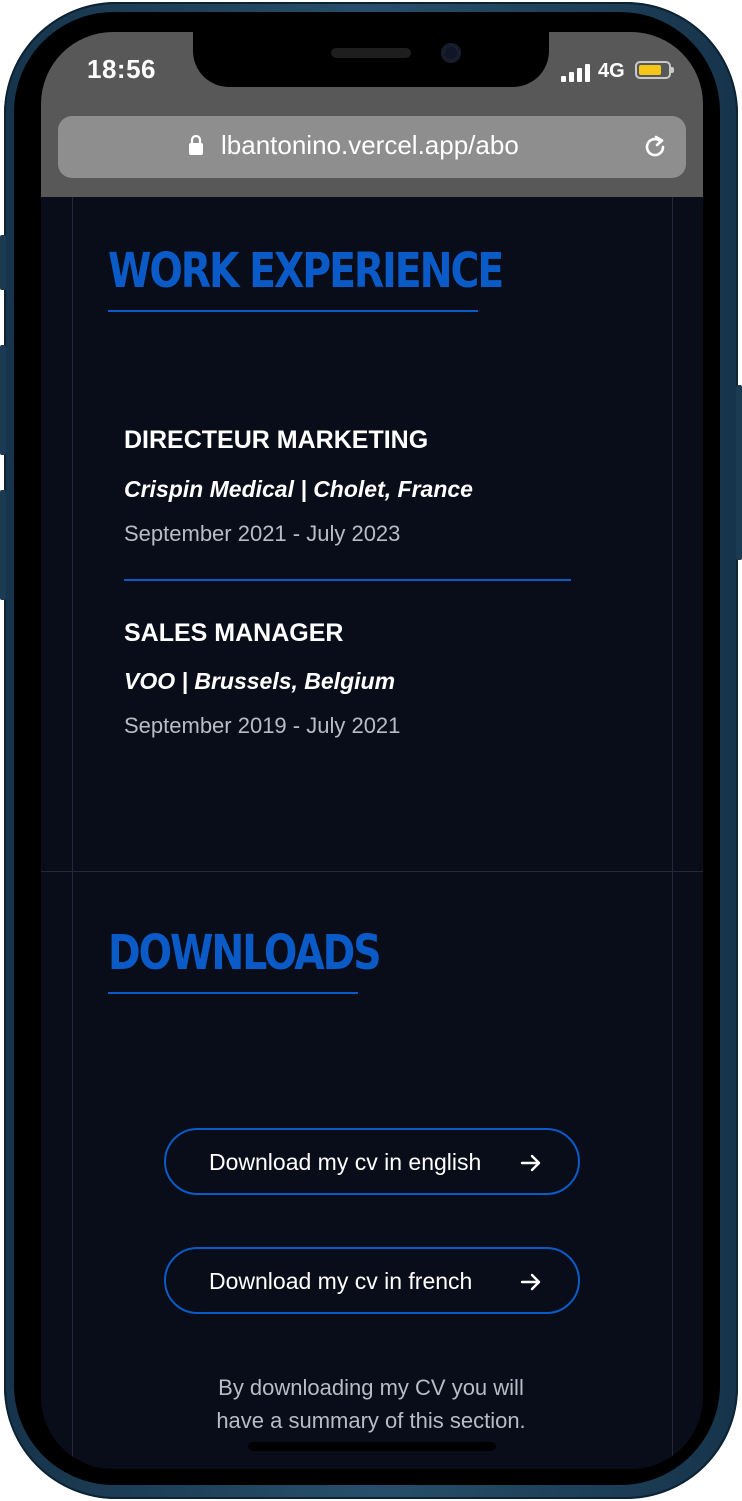 The image size is (742, 1501). I want to click on volume-down-button, so click(3, 545).